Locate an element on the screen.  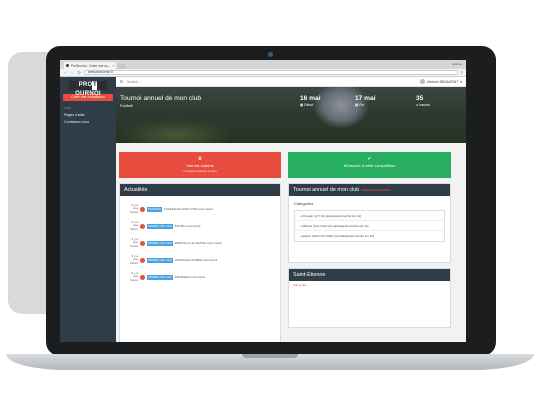
avatar is located at coordinates (422, 81).